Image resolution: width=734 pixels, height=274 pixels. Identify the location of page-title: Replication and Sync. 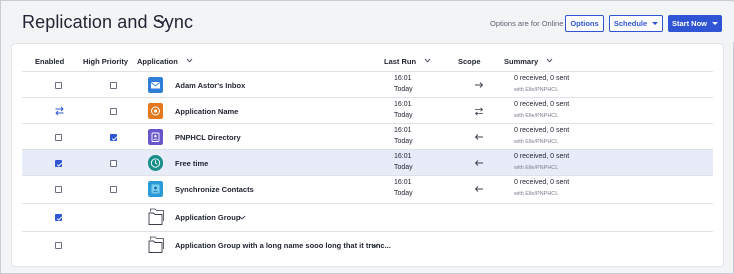
(108, 22).